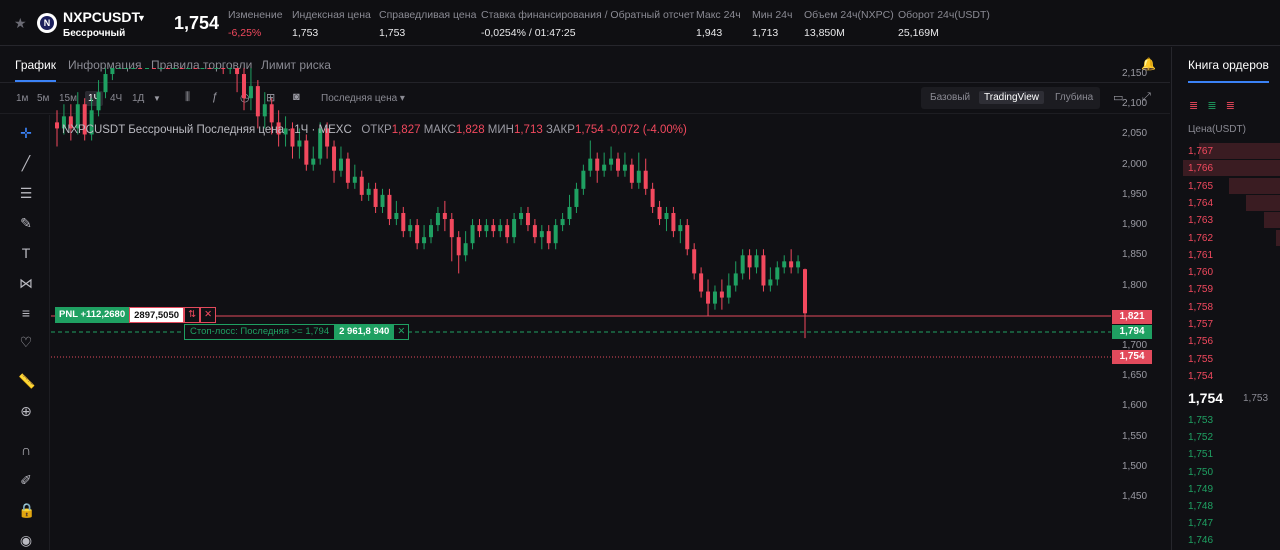 The height and width of the screenshot is (550, 1280). I want to click on orderbook-ask-row: 1,757, so click(1226, 324).